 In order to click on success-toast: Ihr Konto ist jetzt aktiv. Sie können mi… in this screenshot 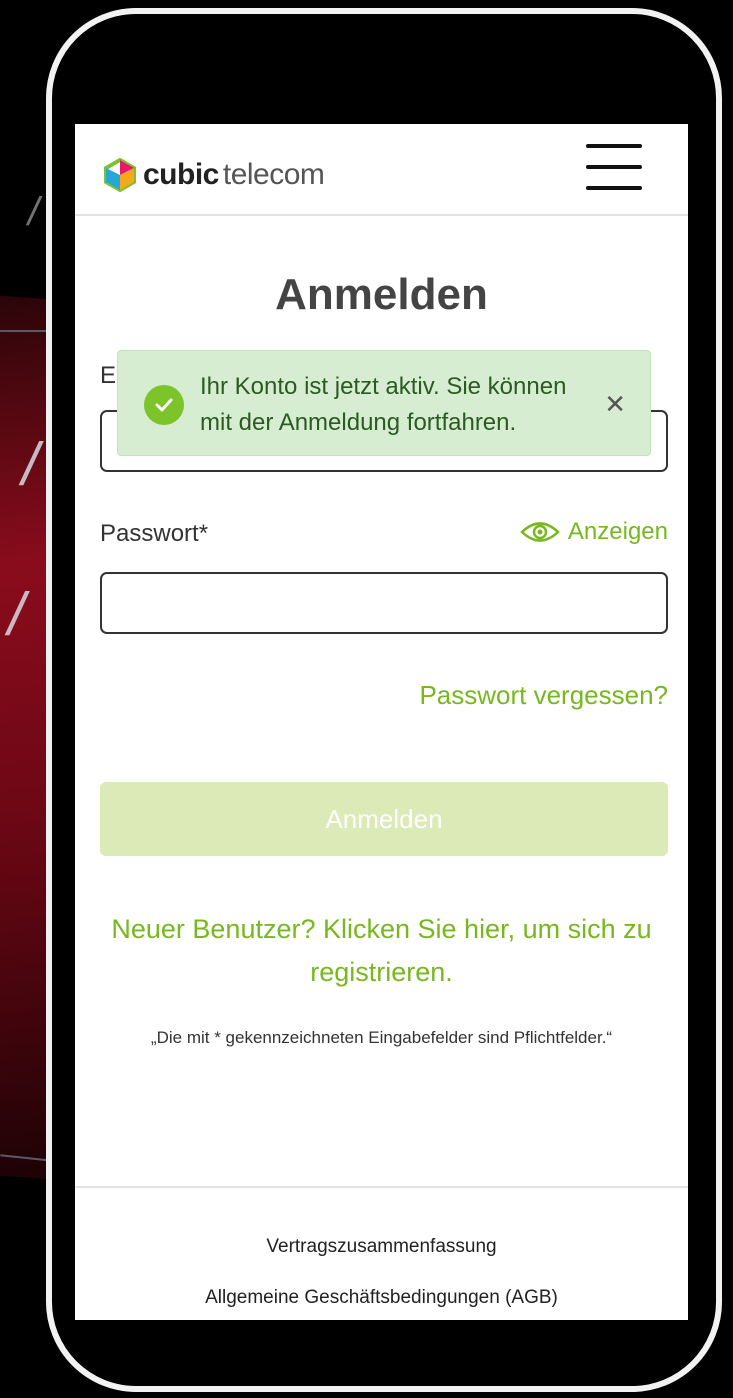, I will do `click(384, 403)`.